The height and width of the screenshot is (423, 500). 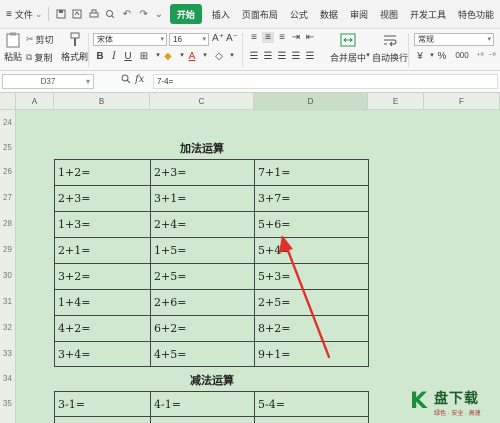 I want to click on save-icon, so click(x=60, y=14).